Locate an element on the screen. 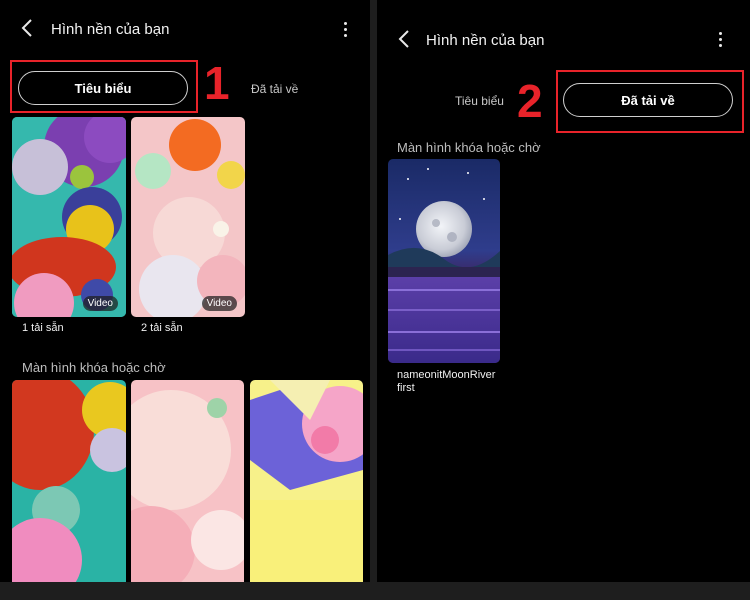 The height and width of the screenshot is (600, 750). step-number-1: 1 is located at coordinates (217, 83).